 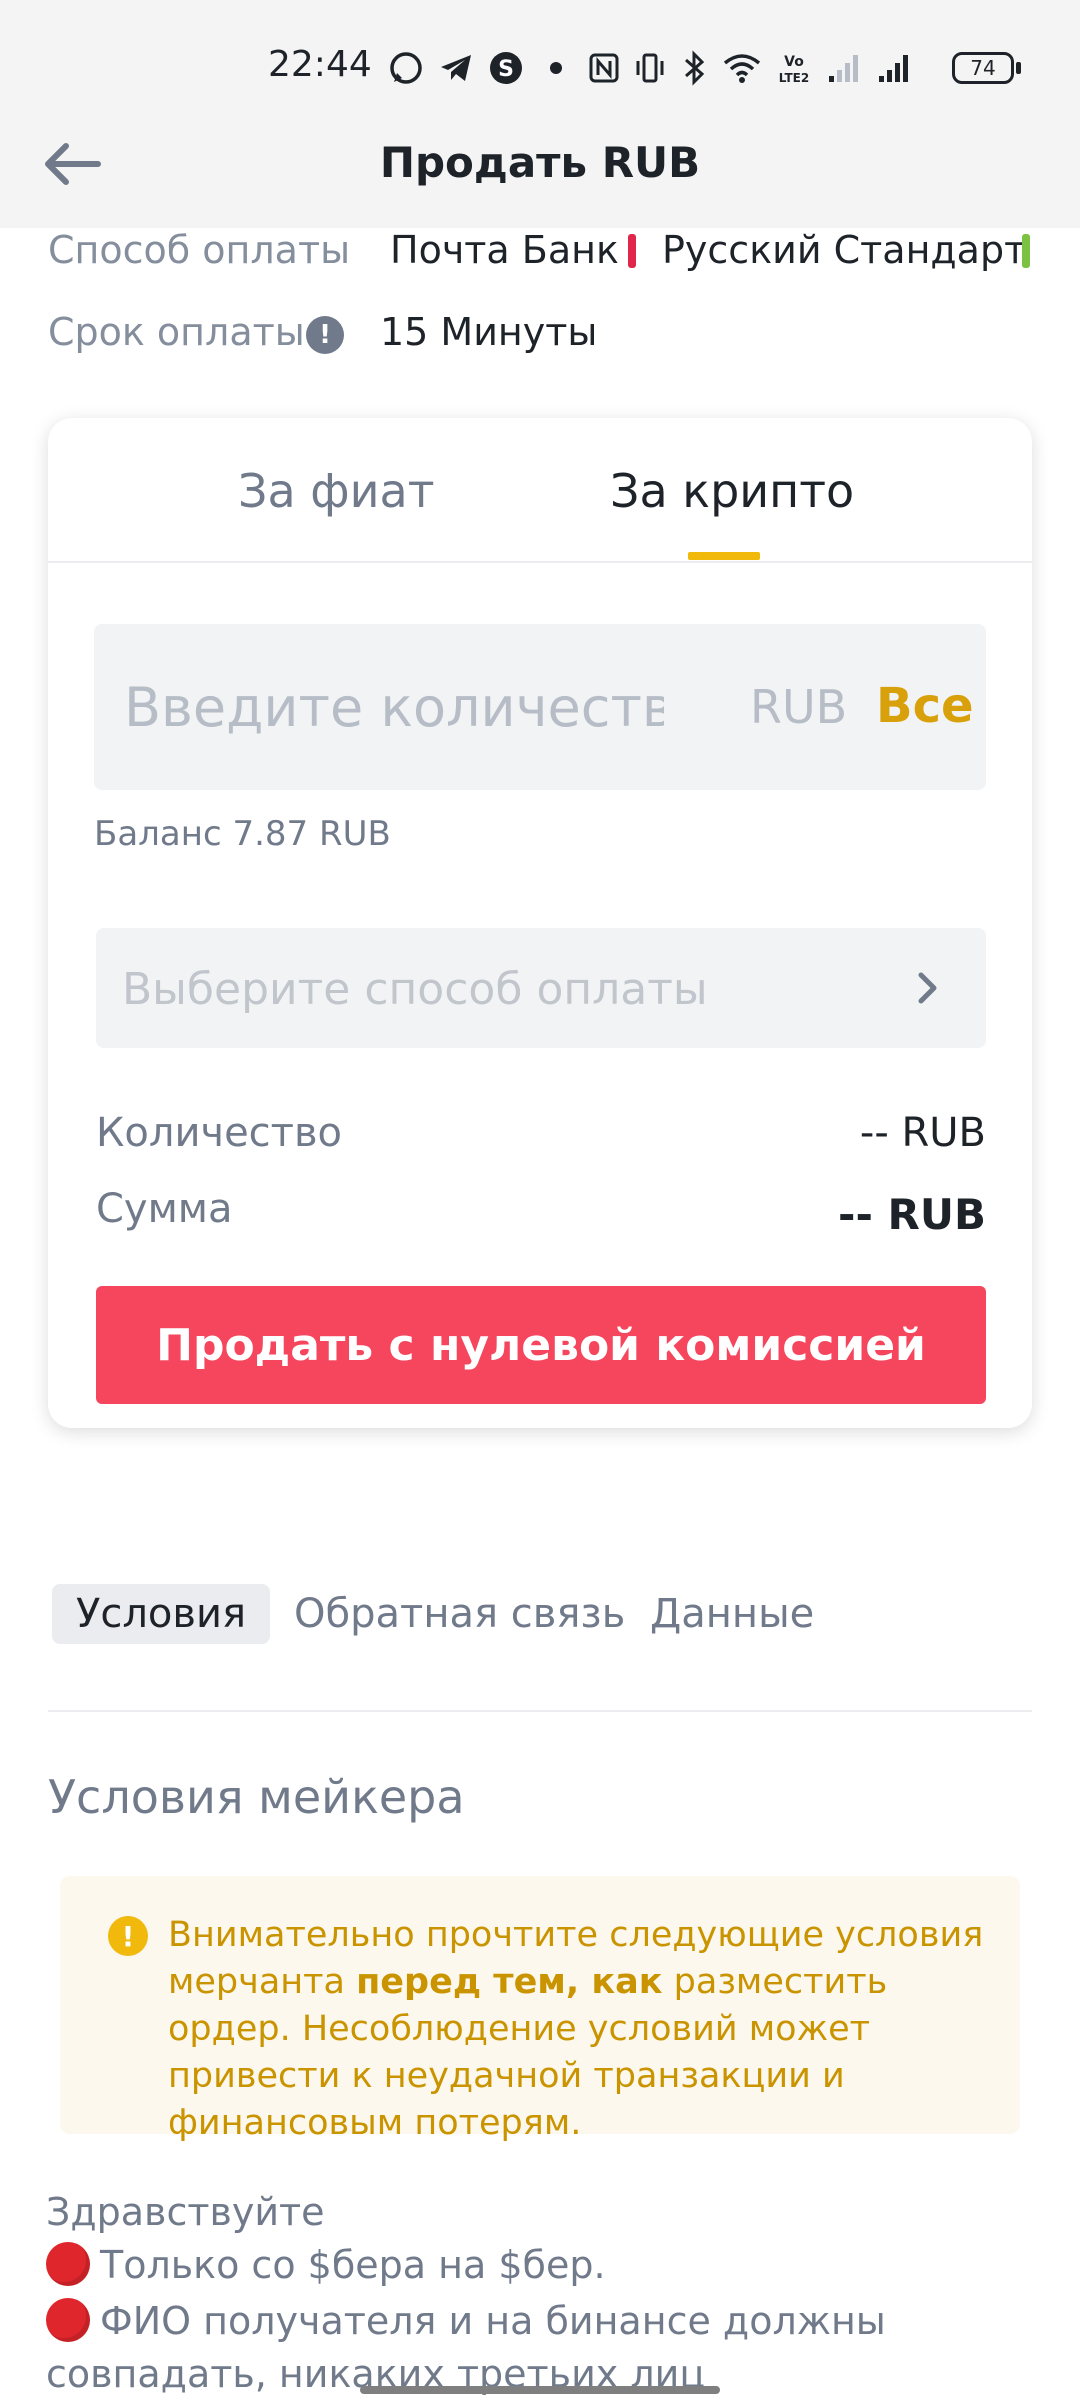 I want to click on dot-icon, so click(x=556, y=68).